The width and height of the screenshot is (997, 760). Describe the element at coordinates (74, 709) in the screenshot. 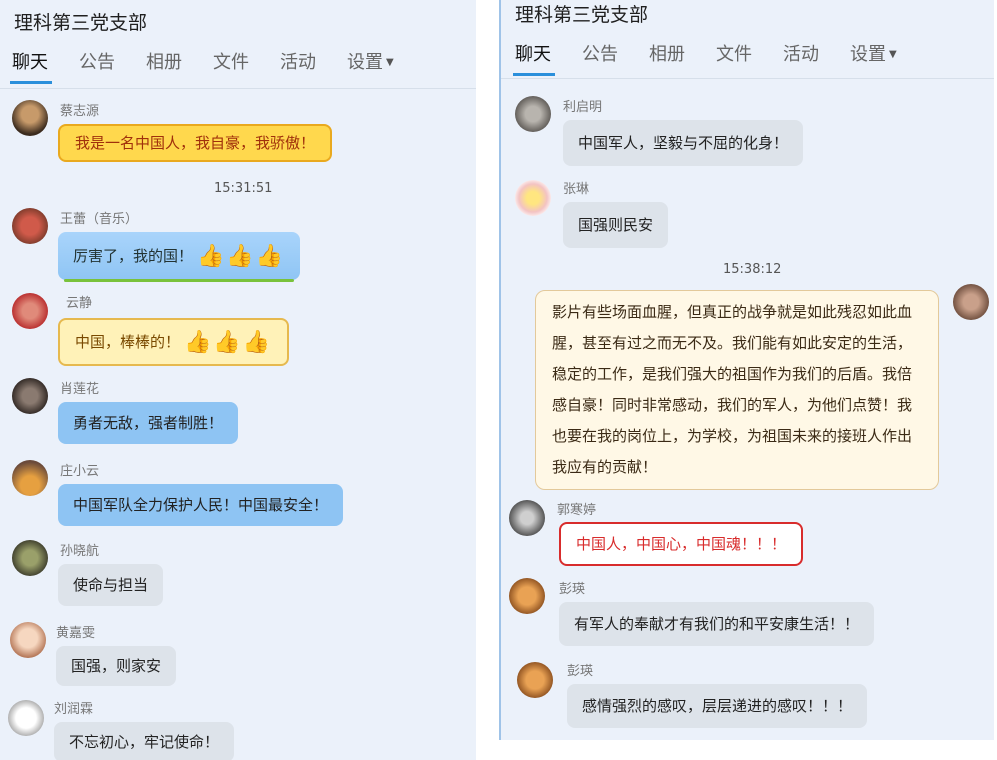

I see `sender-name: 刘润霖` at that location.